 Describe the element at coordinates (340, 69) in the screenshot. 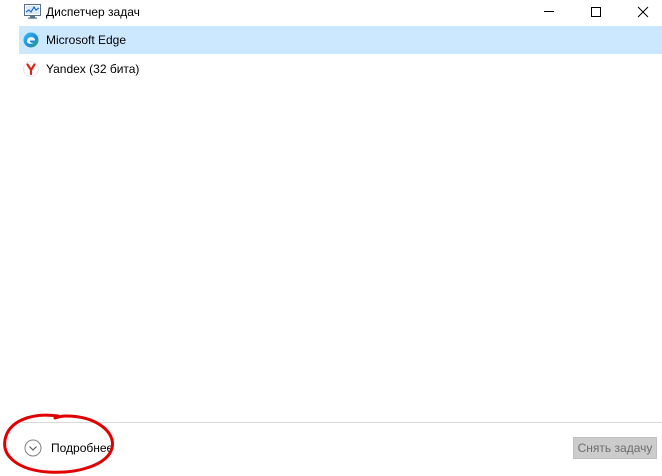

I see `list-item-yandex: Yandex (32 бита)` at that location.